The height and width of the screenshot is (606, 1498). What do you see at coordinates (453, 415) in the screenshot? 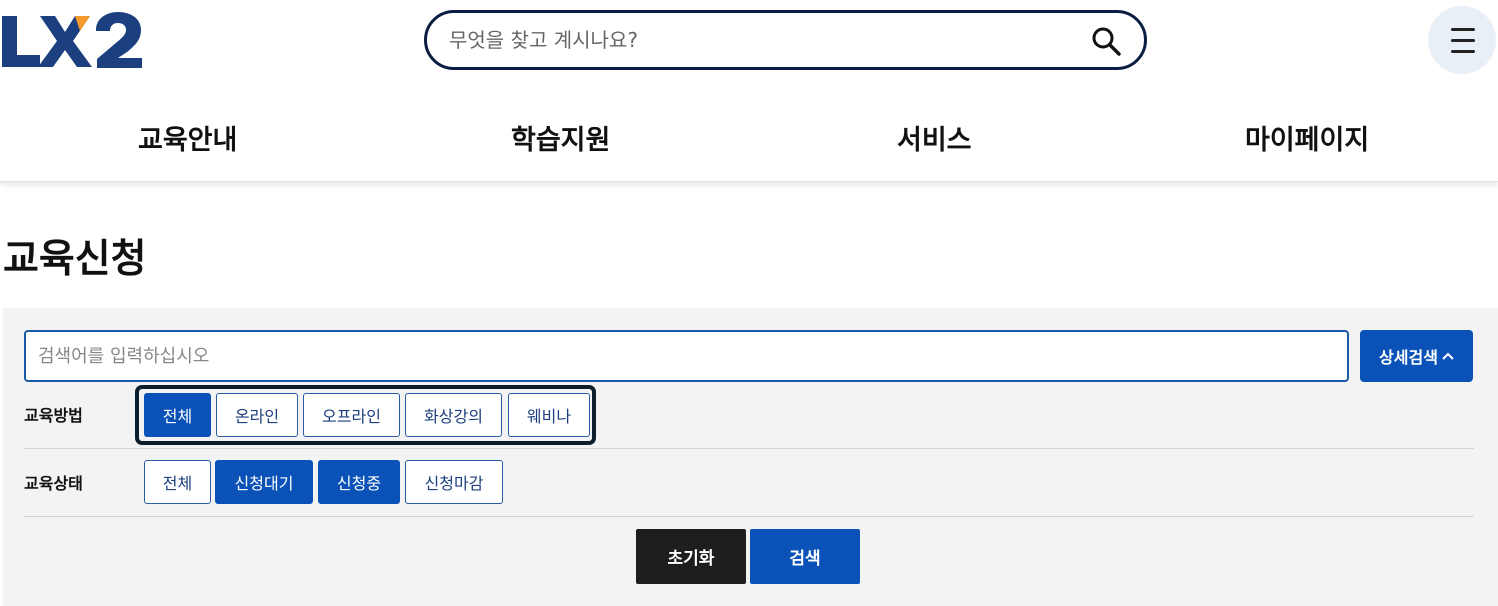
I see `method-option-video-lecture: 화상강의` at bounding box center [453, 415].